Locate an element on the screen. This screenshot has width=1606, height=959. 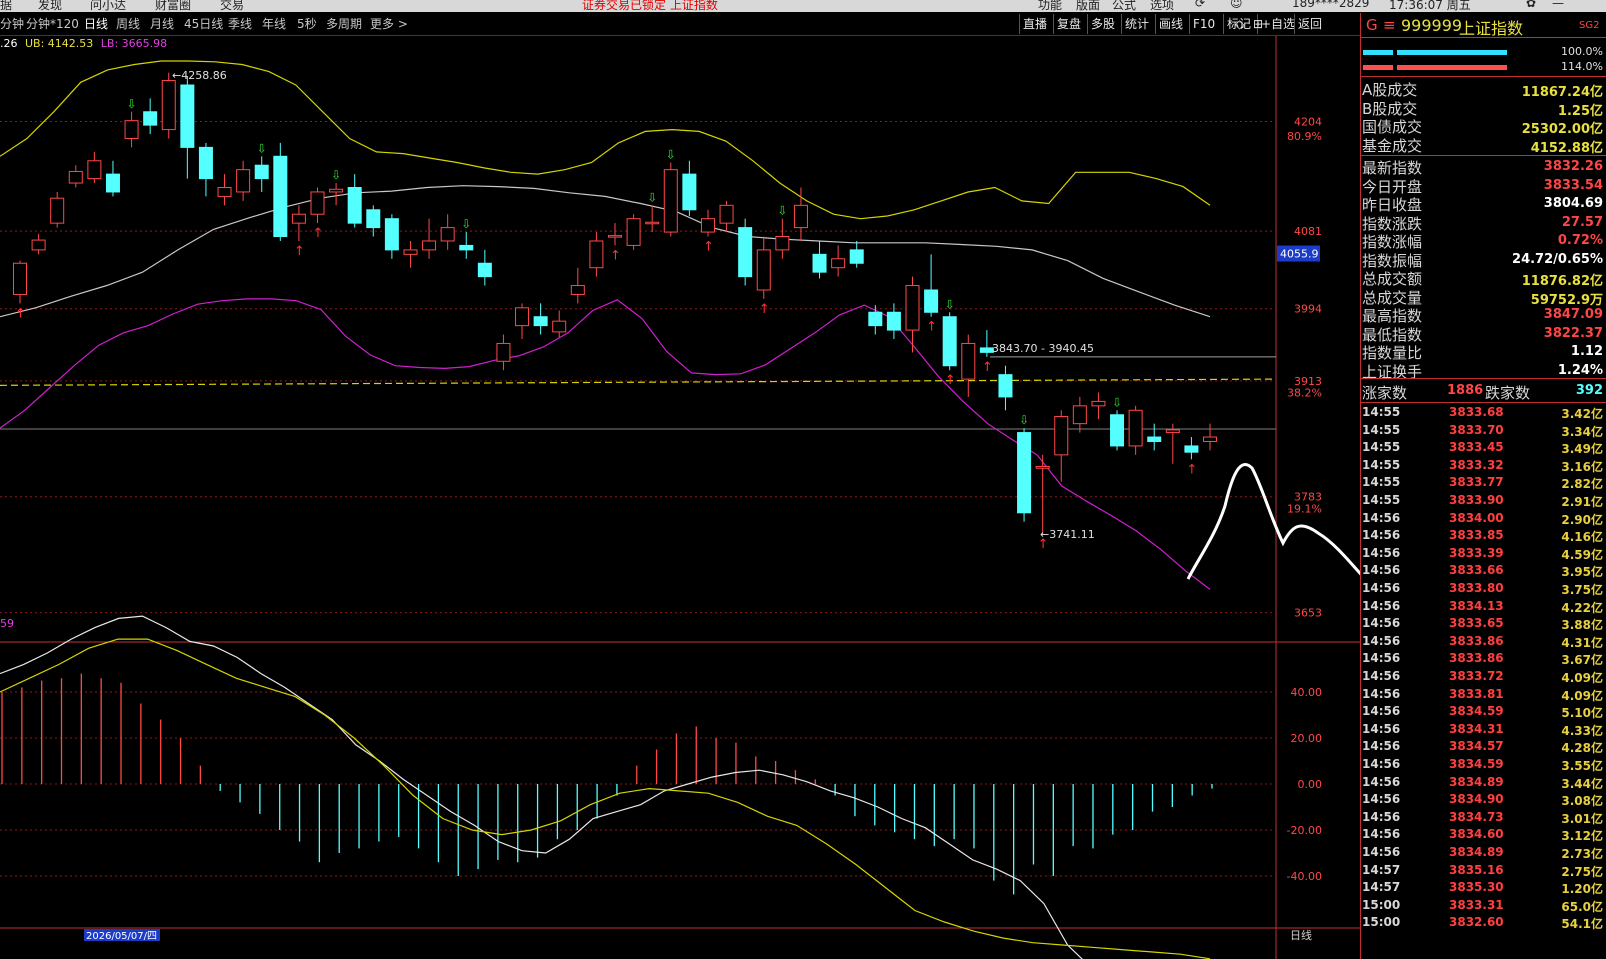
tab-minute: 分钟 is located at coordinates (12, 23).